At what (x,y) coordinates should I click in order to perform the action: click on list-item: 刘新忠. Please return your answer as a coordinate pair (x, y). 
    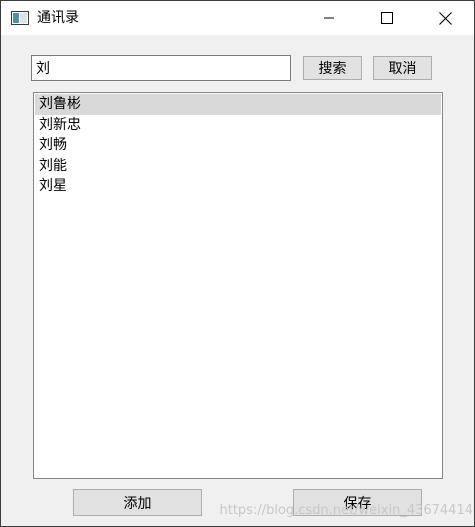
    Looking at the image, I should click on (238, 125).